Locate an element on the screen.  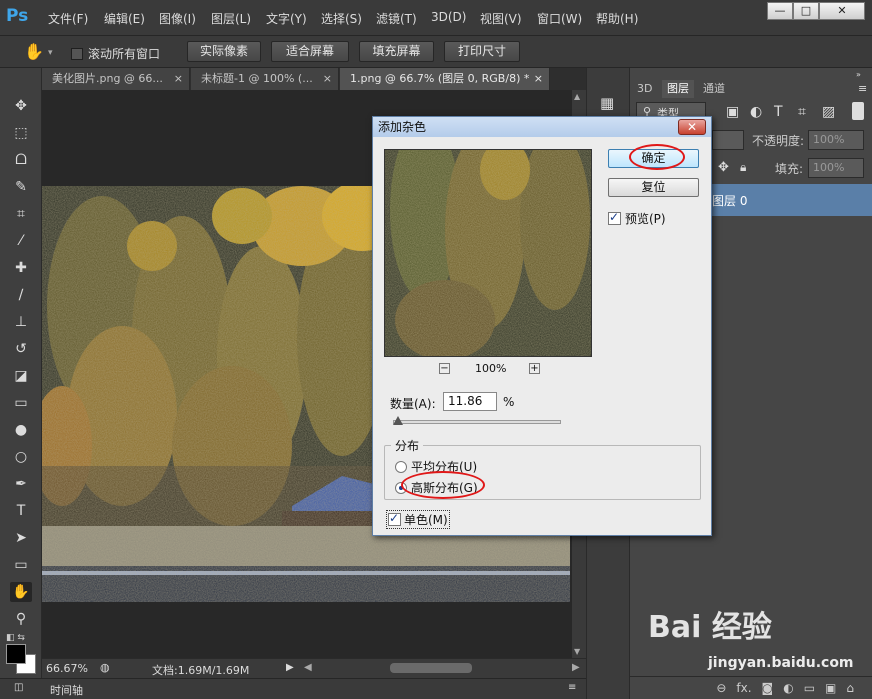
blend-mode-select is located at coordinates (728, 140).